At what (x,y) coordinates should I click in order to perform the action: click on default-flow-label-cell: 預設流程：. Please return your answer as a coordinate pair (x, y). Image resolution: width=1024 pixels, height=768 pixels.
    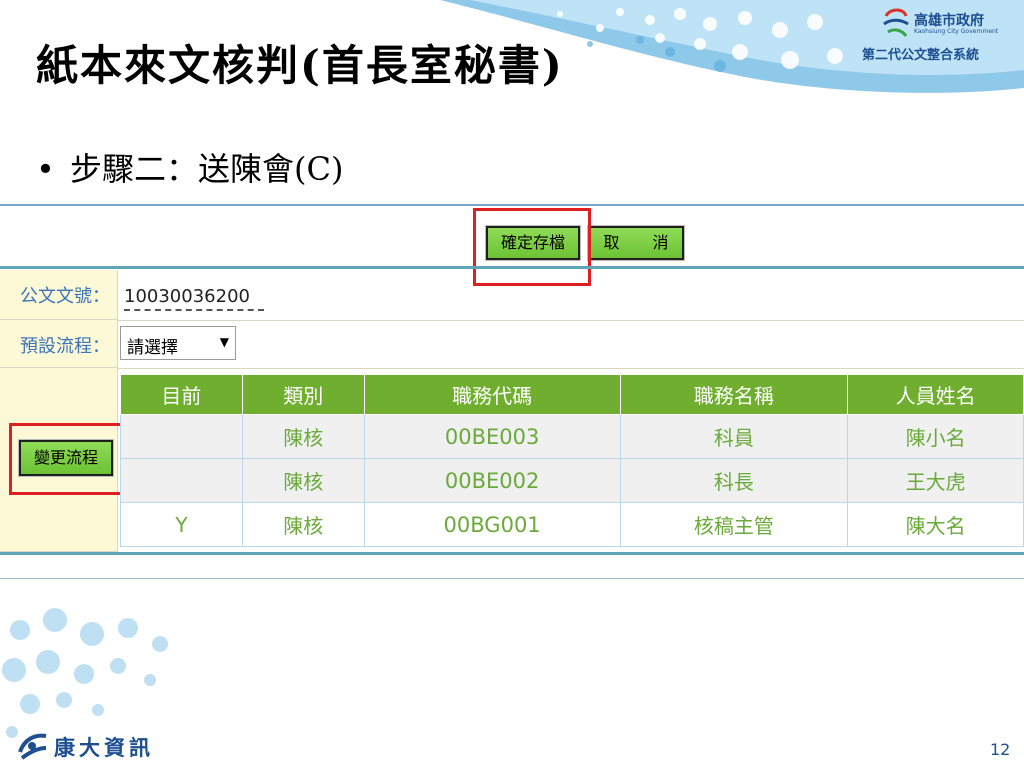
    Looking at the image, I should click on (59, 344).